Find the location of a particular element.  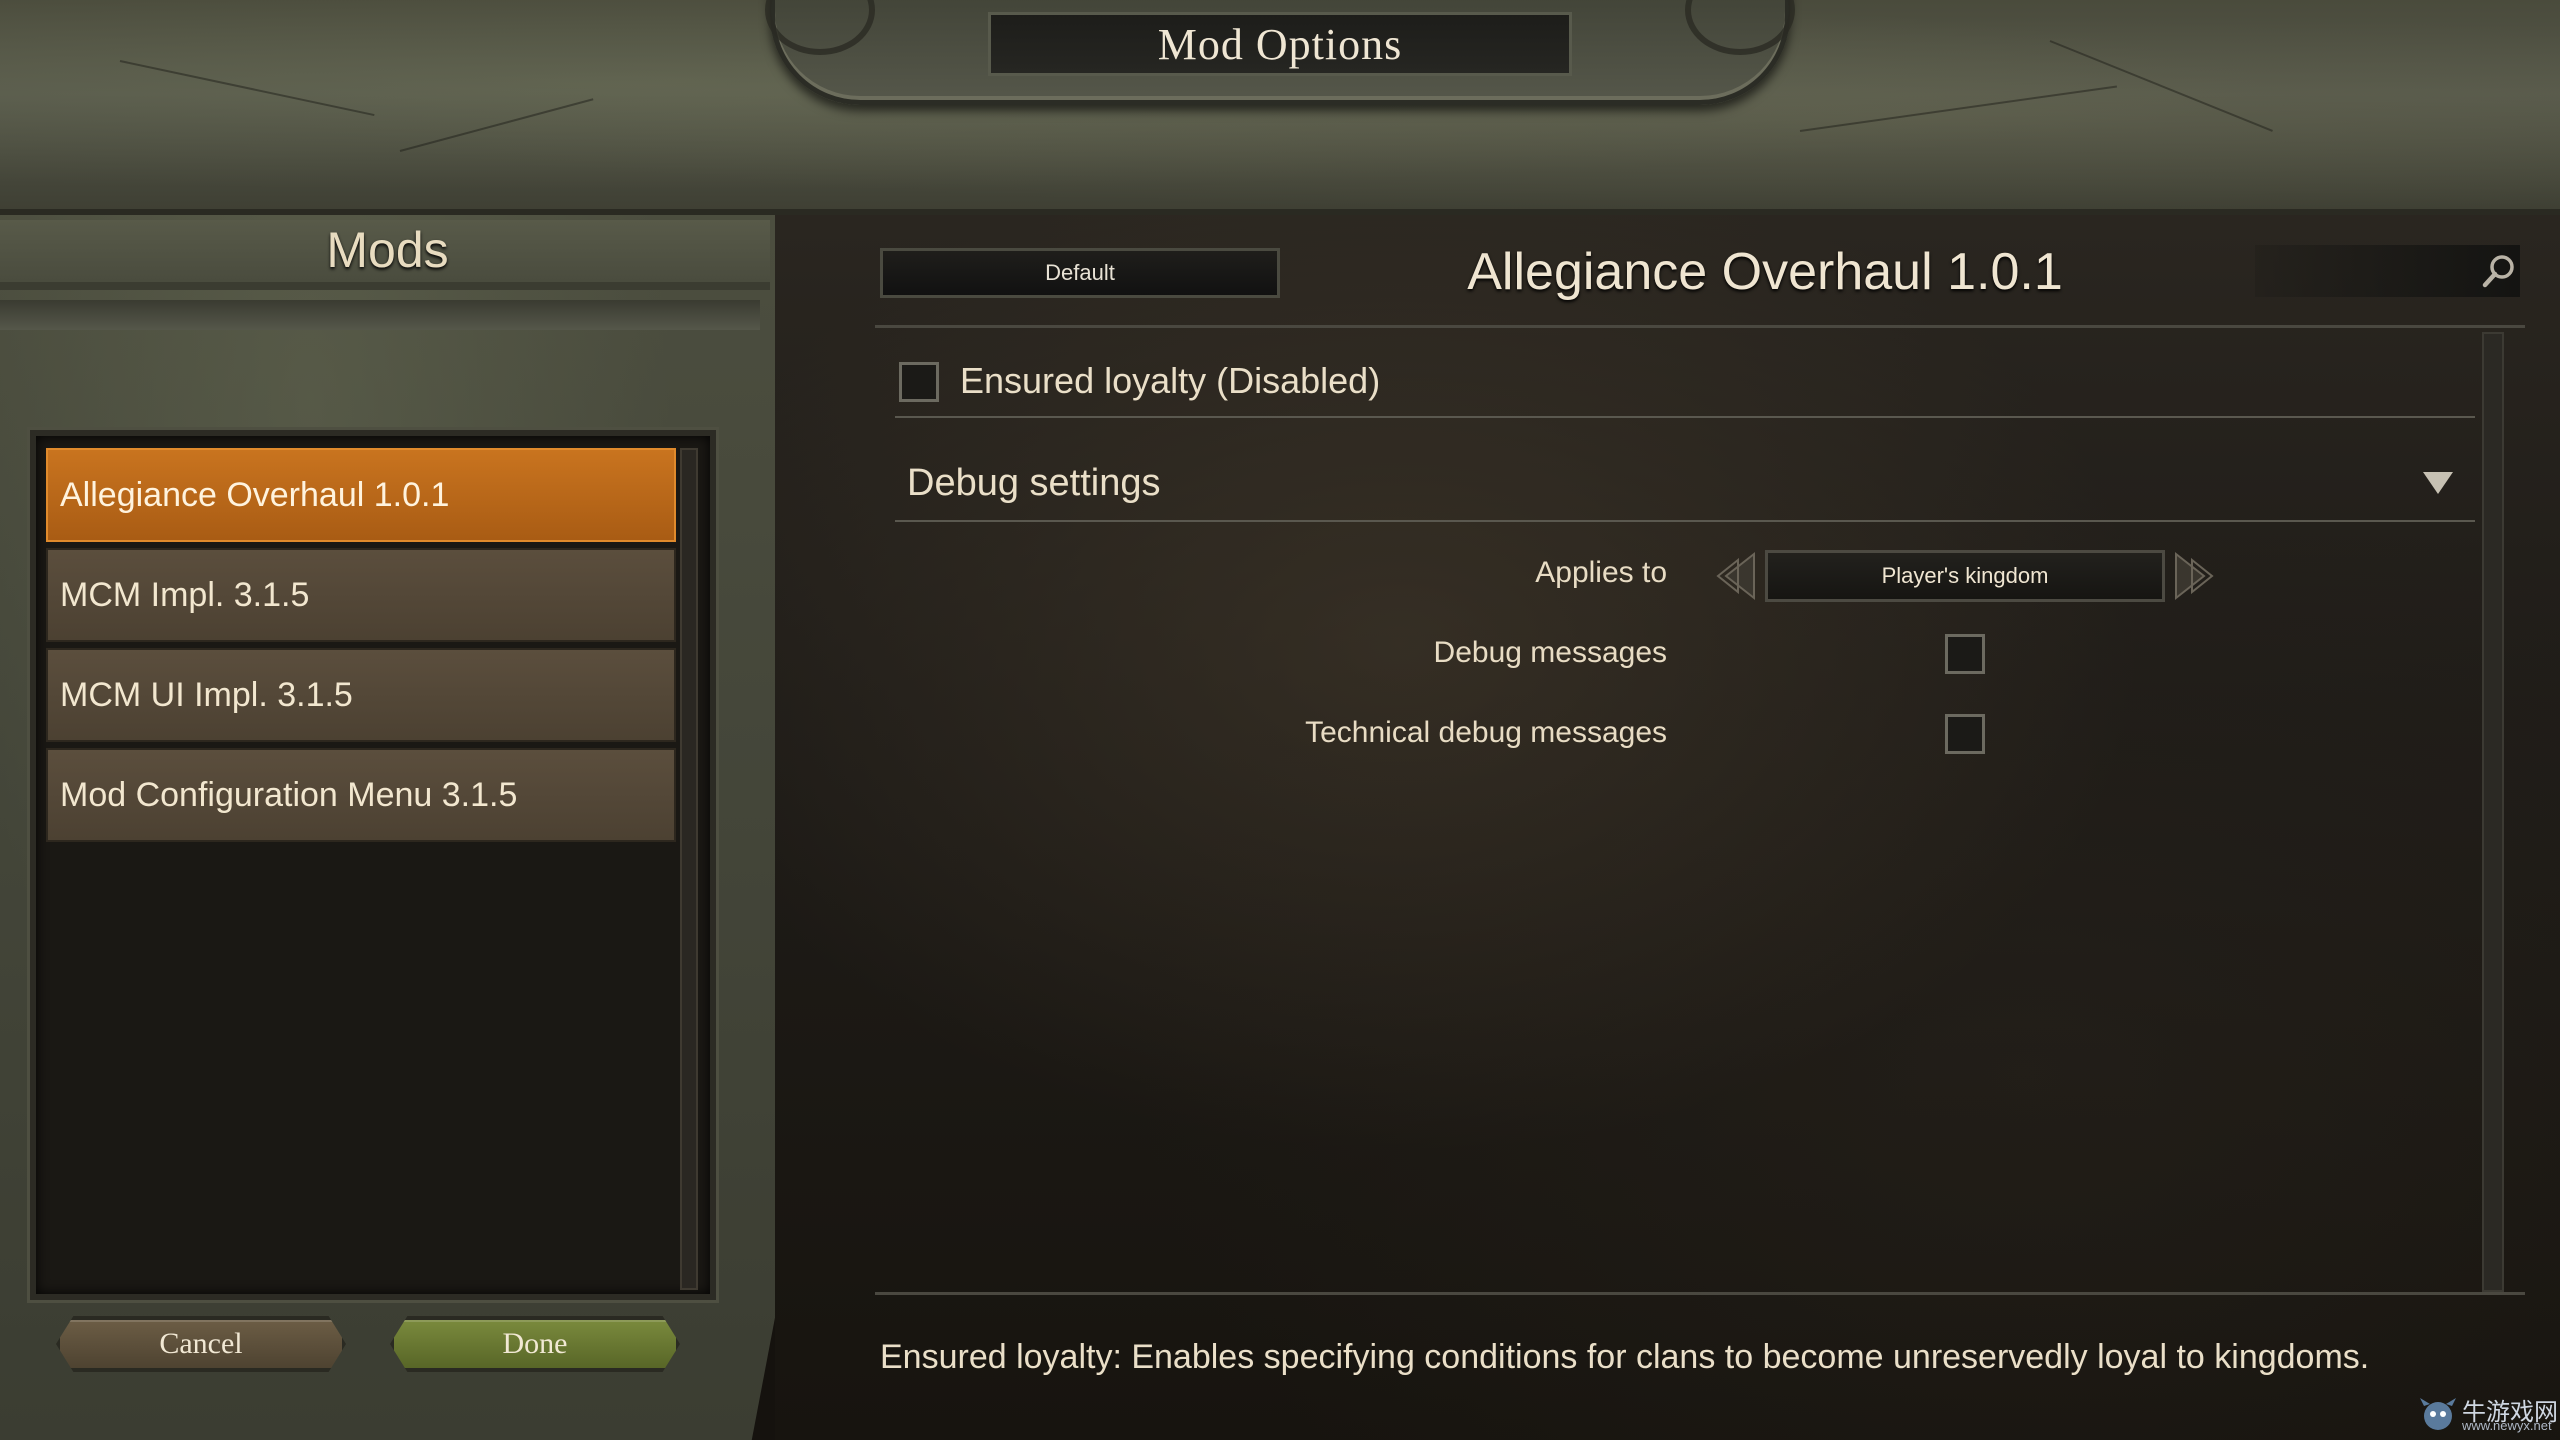

group-divider is located at coordinates (1685, 521).